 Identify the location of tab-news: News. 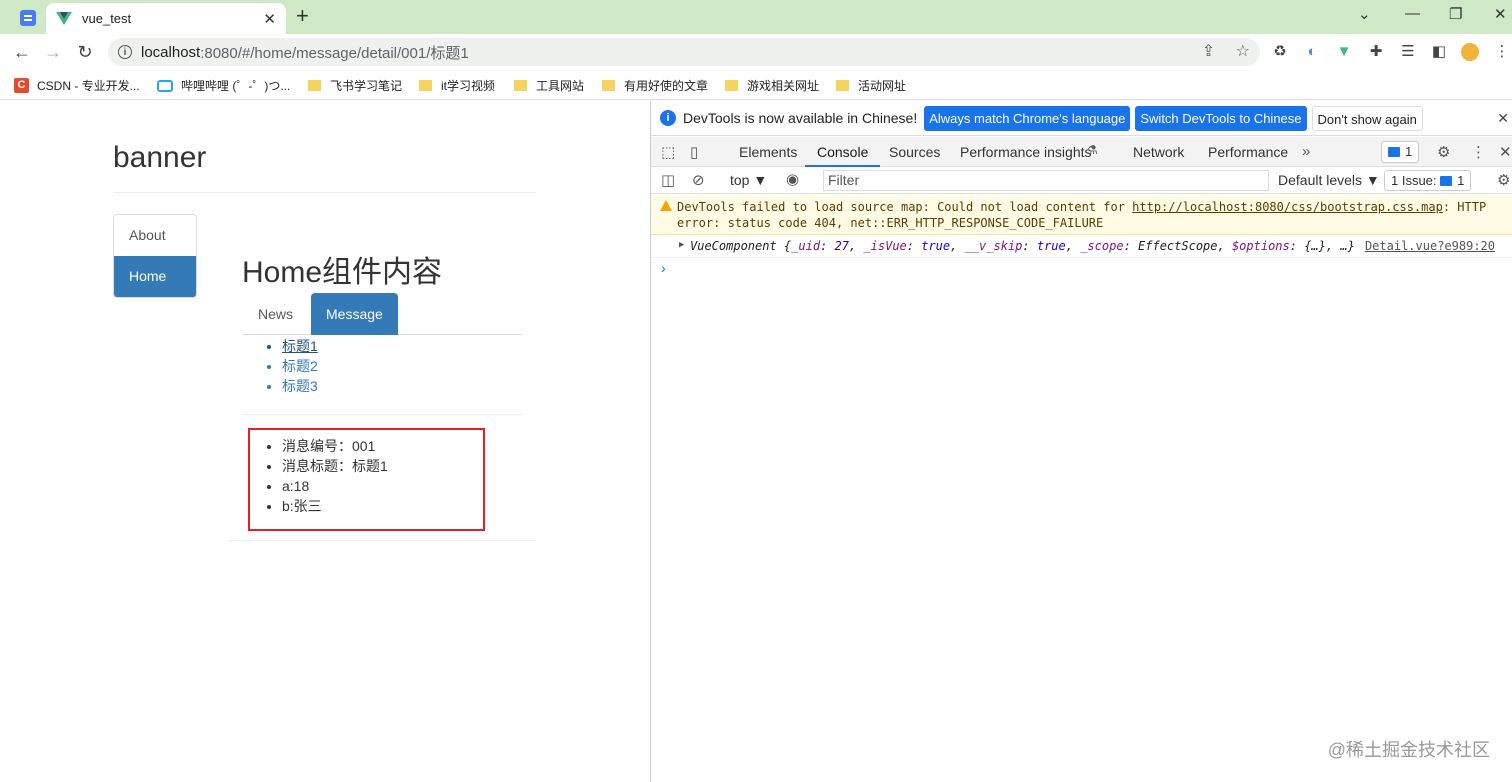
(275, 314).